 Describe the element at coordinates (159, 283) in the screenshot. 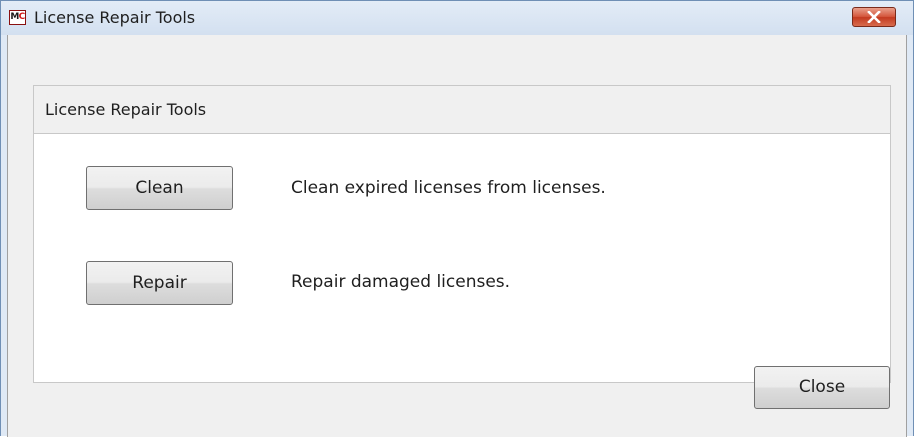

I see `repair-button: Repair` at that location.